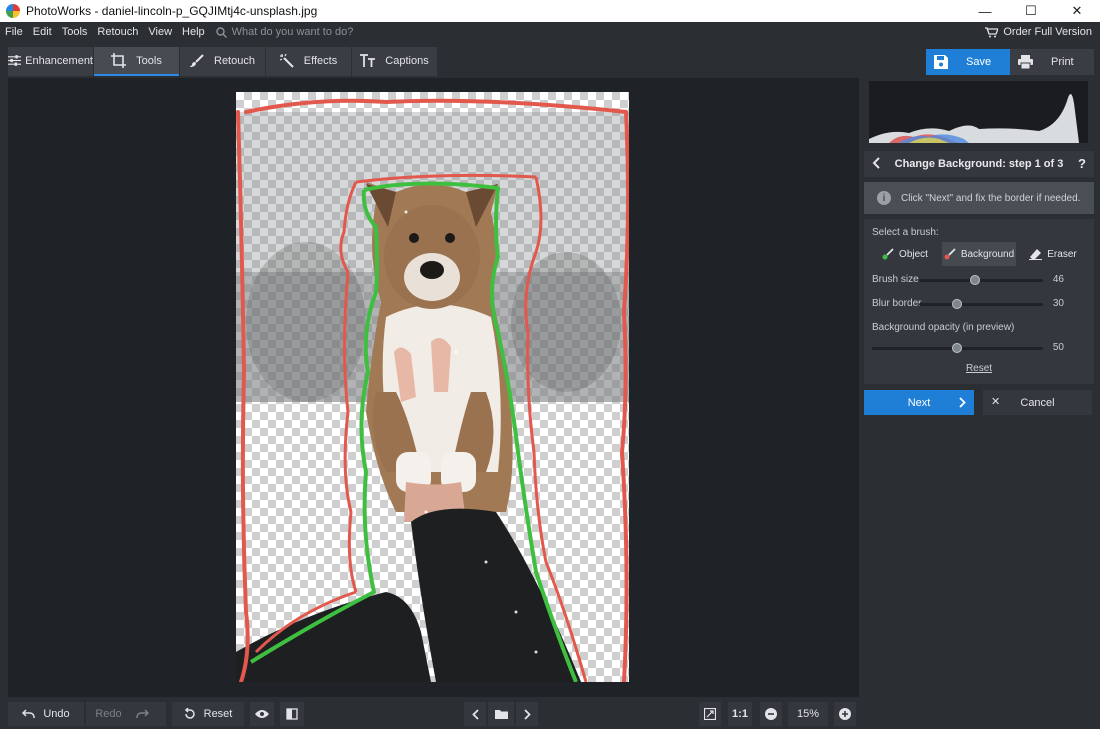  I want to click on order-full-version-link: Order Full Version, so click(1038, 32).